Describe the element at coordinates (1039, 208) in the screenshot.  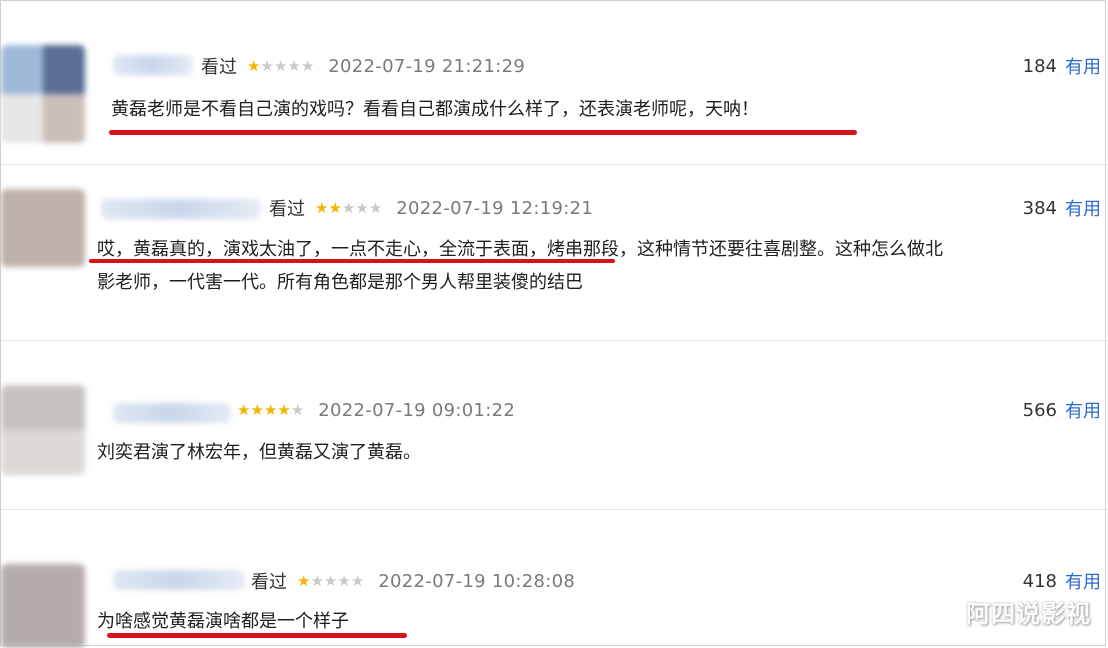
I see `useful-count: 384` at that location.